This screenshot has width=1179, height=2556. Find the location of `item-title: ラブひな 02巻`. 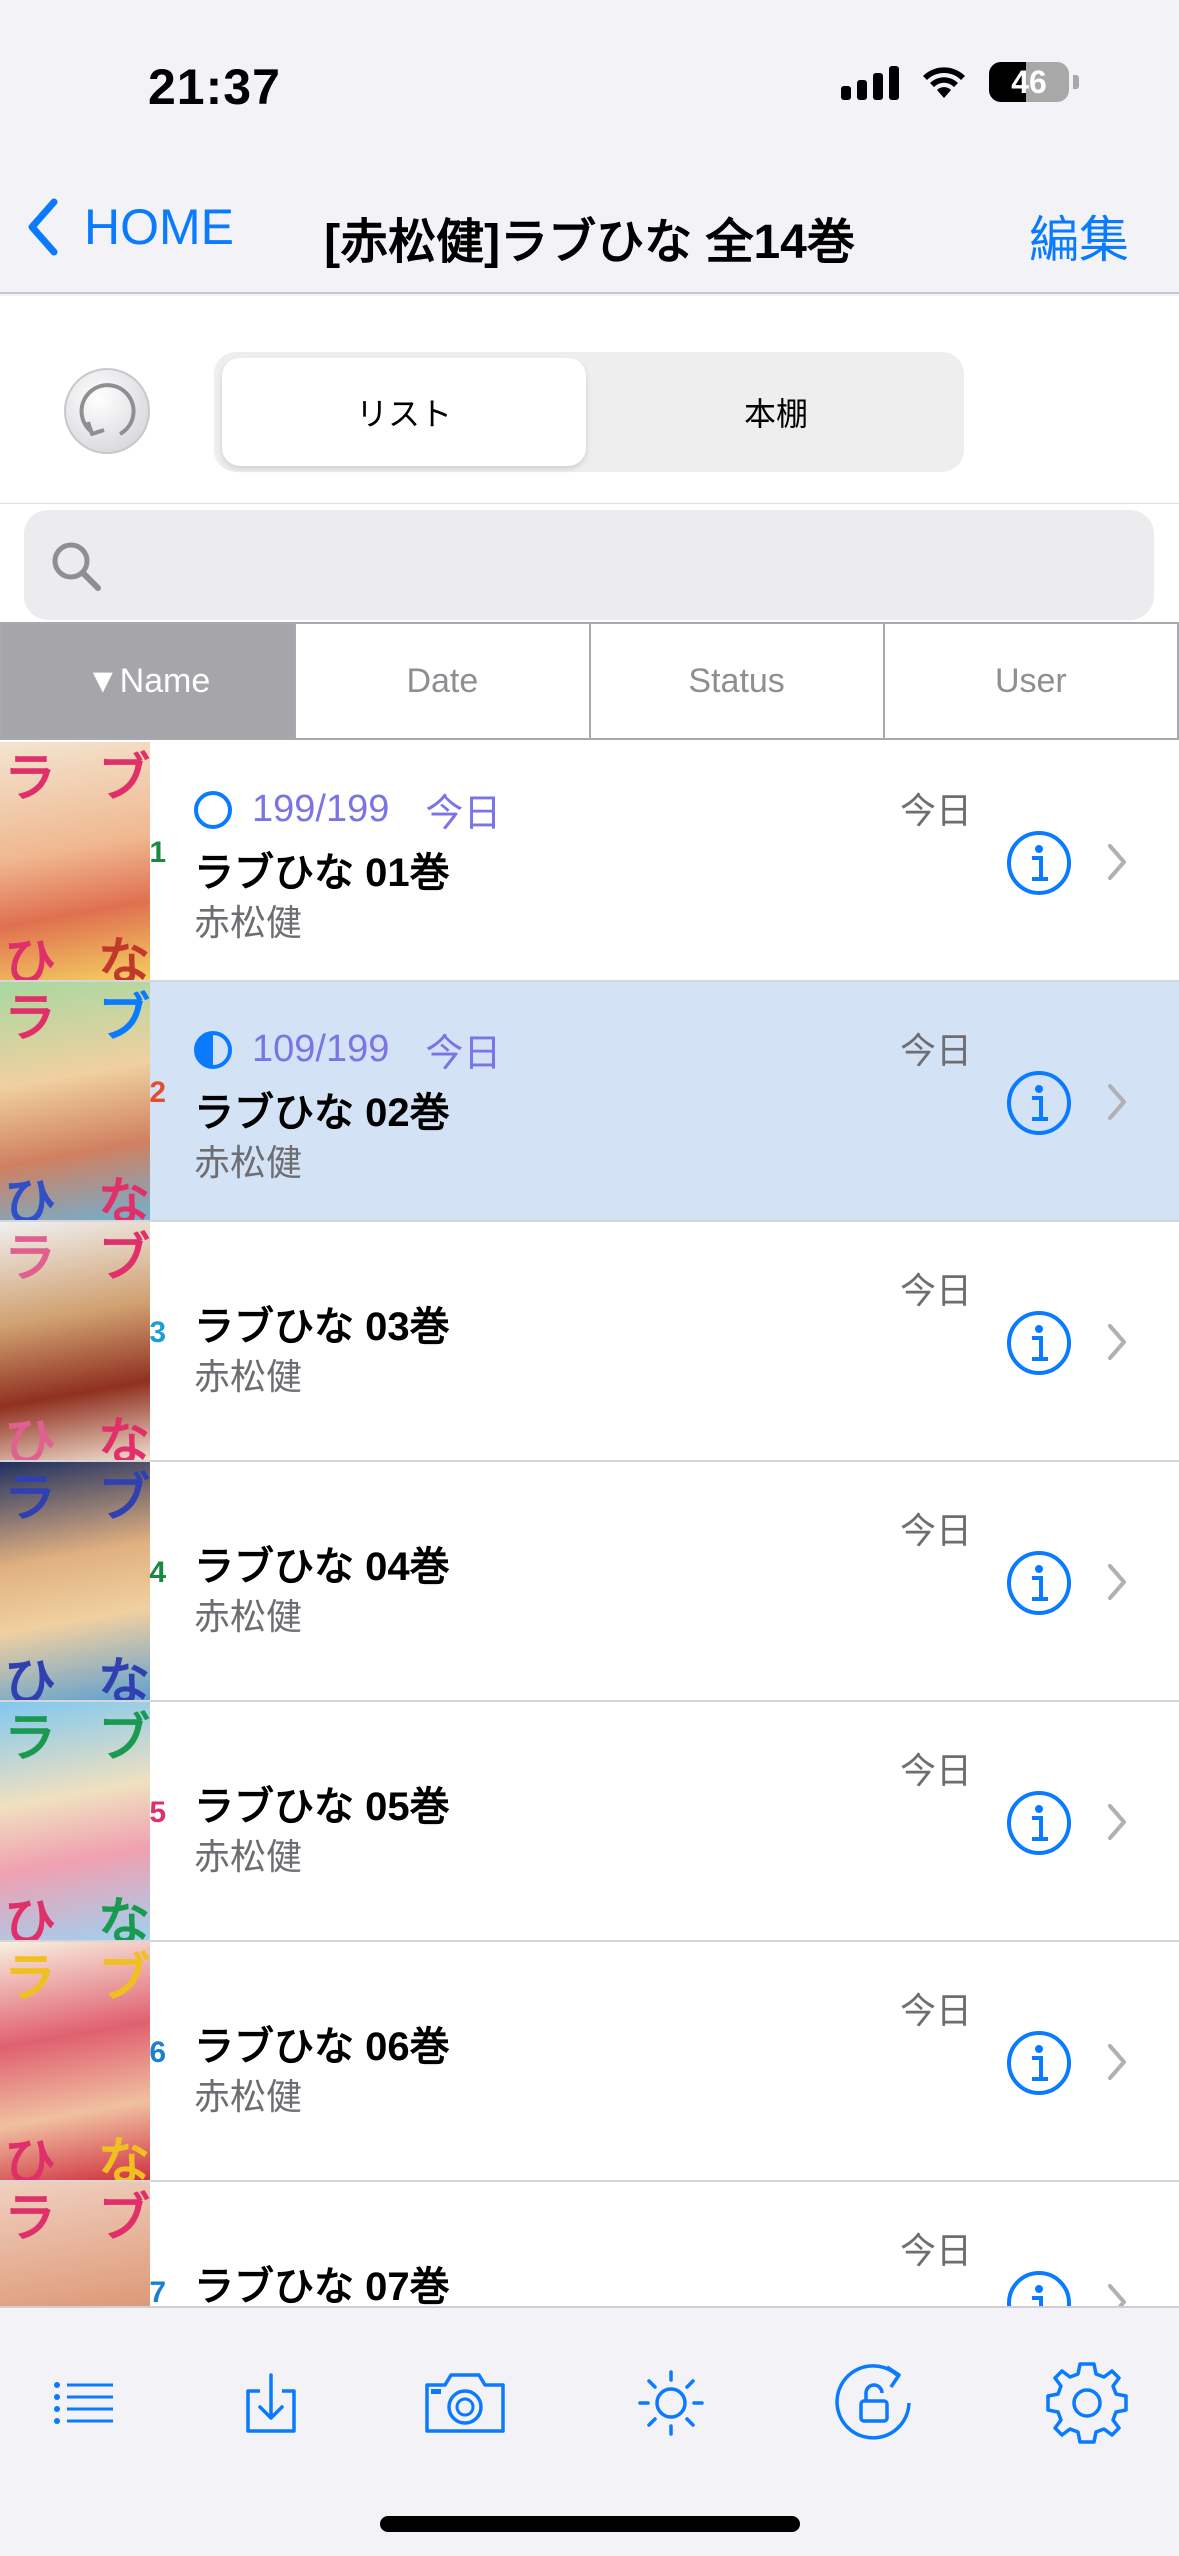

item-title: ラブひな 02巻 is located at coordinates (322, 1113).